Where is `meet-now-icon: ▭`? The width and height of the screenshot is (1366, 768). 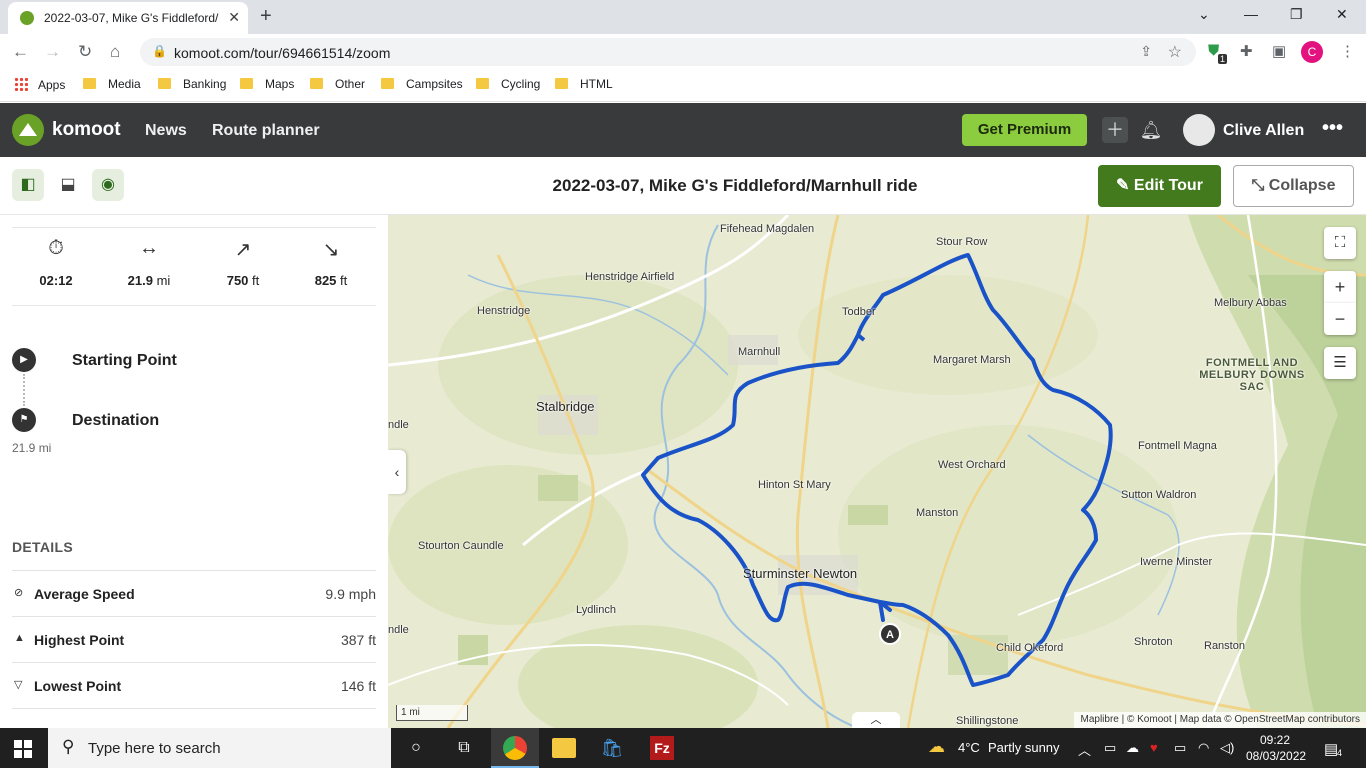
meet-now-icon: ▭ is located at coordinates (1110, 748).